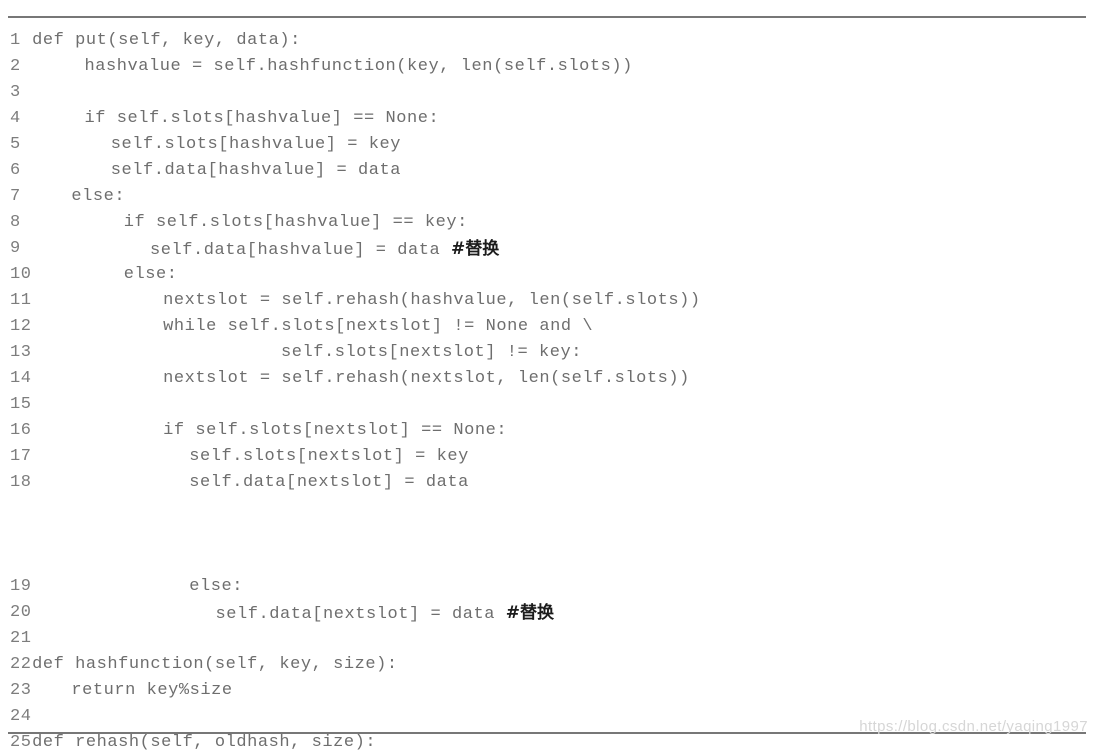  What do you see at coordinates (21, 612) in the screenshot?
I see `line-number: 20` at bounding box center [21, 612].